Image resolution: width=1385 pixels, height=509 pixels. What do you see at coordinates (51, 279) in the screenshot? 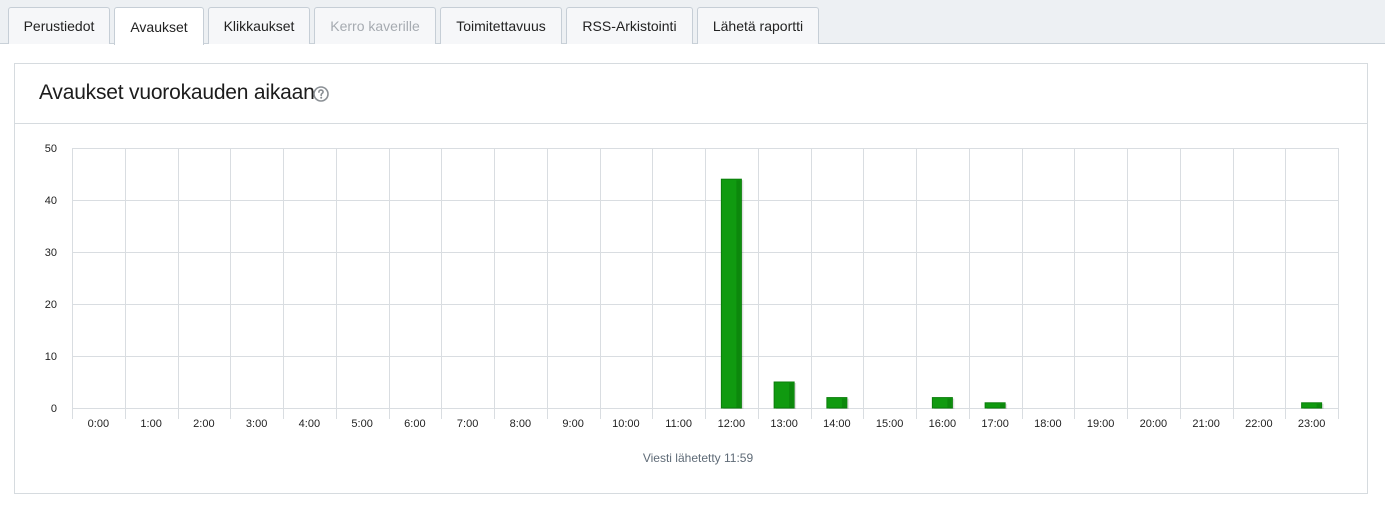
I see `y-axis-ticks: 0 10 20 30 40 50` at bounding box center [51, 279].